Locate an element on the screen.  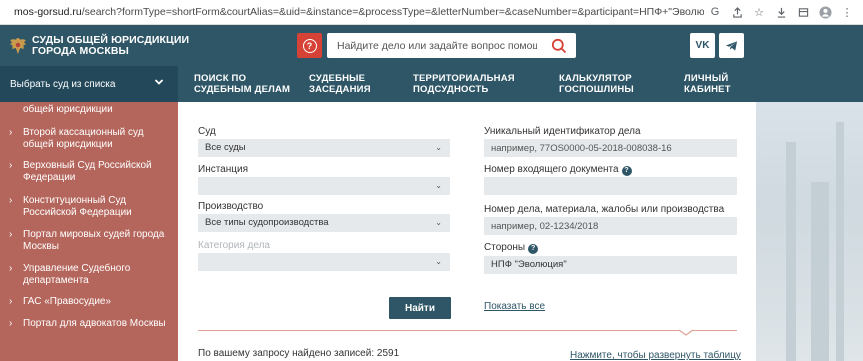
sidebar-item-partial: общей юрисдикции is located at coordinates (89, 110).